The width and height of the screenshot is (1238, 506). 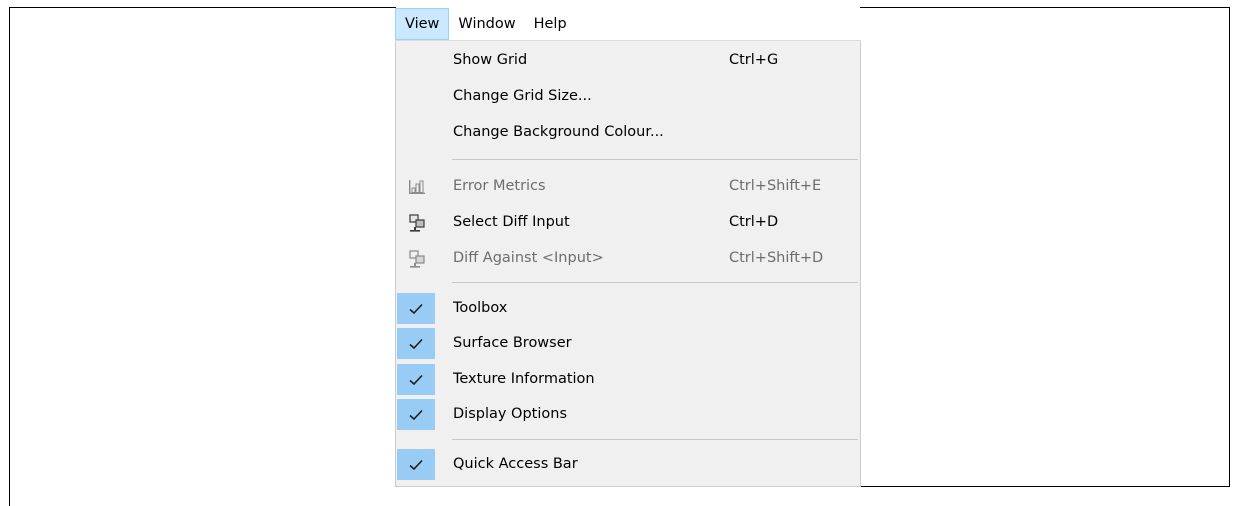 What do you see at coordinates (628, 464) in the screenshot?
I see `menu-item-quick-access-bar: Quick Access Bar` at bounding box center [628, 464].